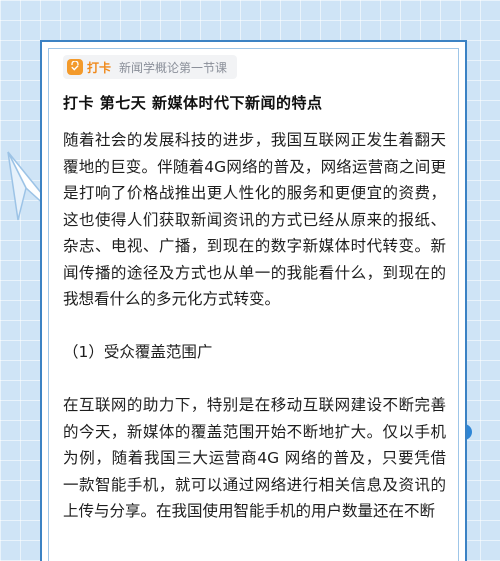 The image size is (500, 561). Describe the element at coordinates (173, 67) in the screenshot. I see `tag-course-name: 新闻学概论第一节课` at that location.